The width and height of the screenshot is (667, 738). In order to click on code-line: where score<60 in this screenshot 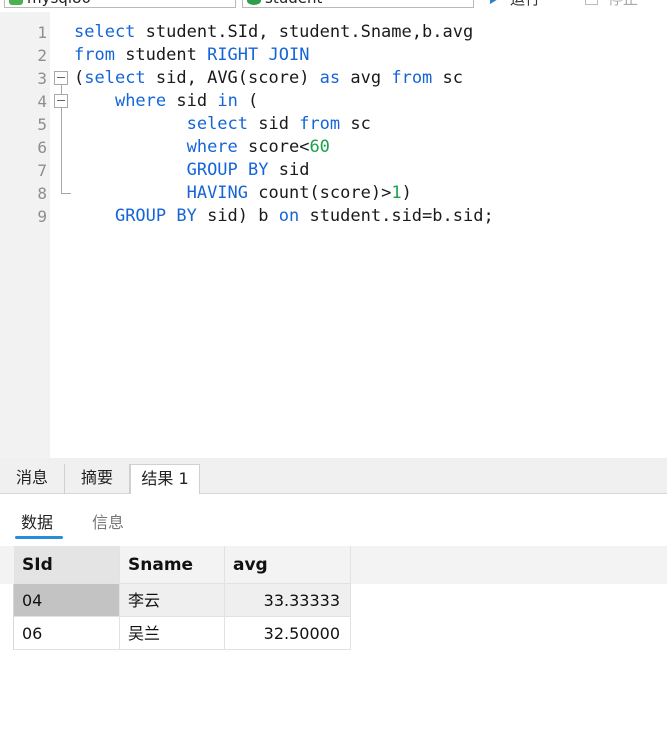, I will do `click(202, 147)`.